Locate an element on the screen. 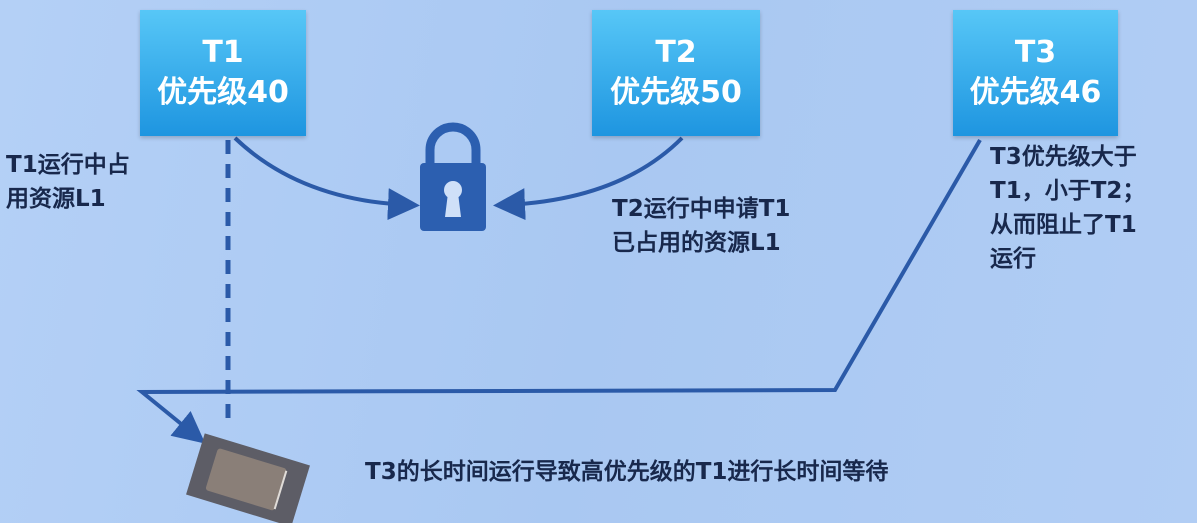 The height and width of the screenshot is (523, 1197). note-line: 用资源L1 is located at coordinates (56, 199).